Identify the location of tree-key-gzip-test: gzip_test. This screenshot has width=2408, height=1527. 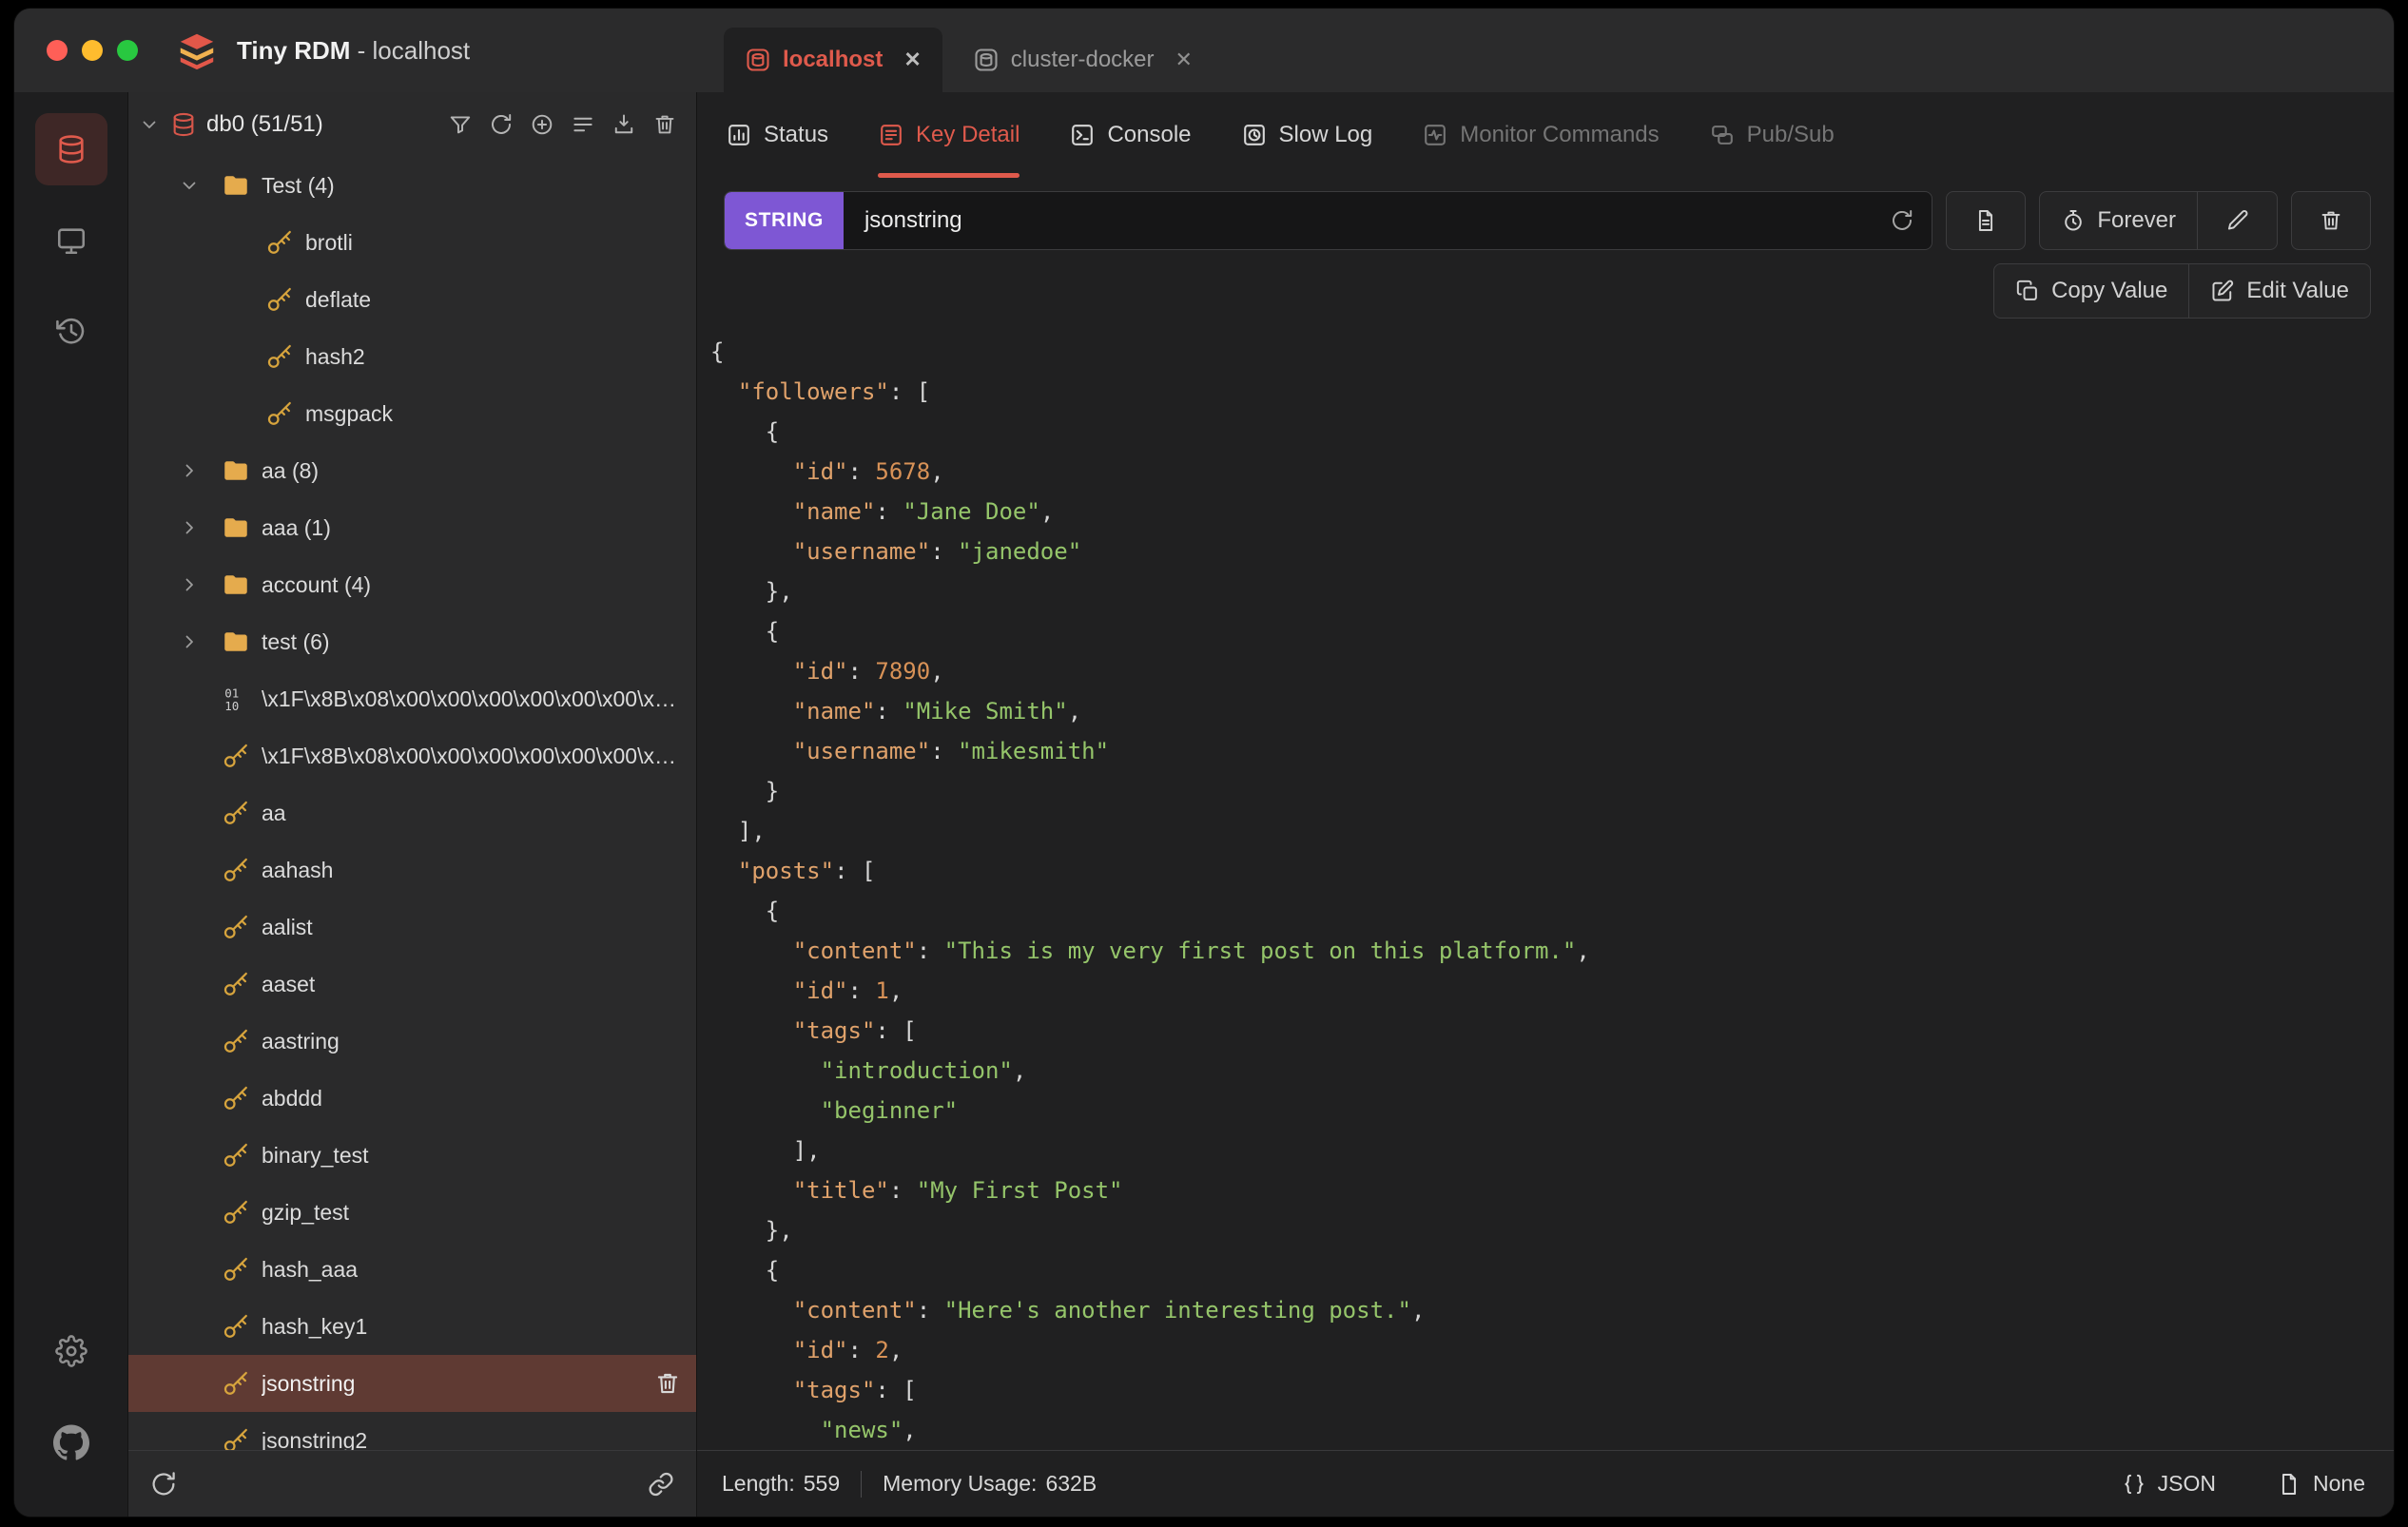
(412, 1213).